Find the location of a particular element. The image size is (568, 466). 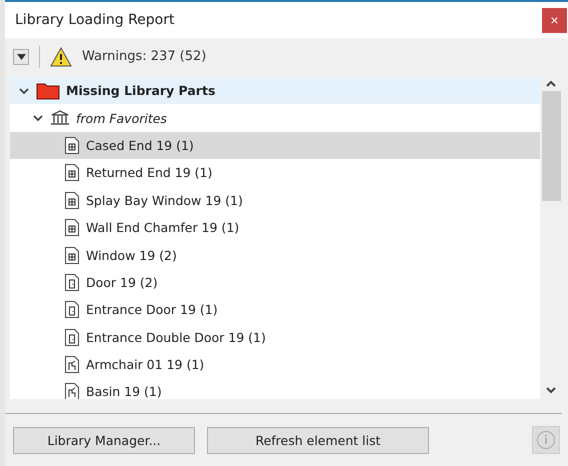

tree-label: Wall End Chamfer 19 (1) is located at coordinates (163, 228).